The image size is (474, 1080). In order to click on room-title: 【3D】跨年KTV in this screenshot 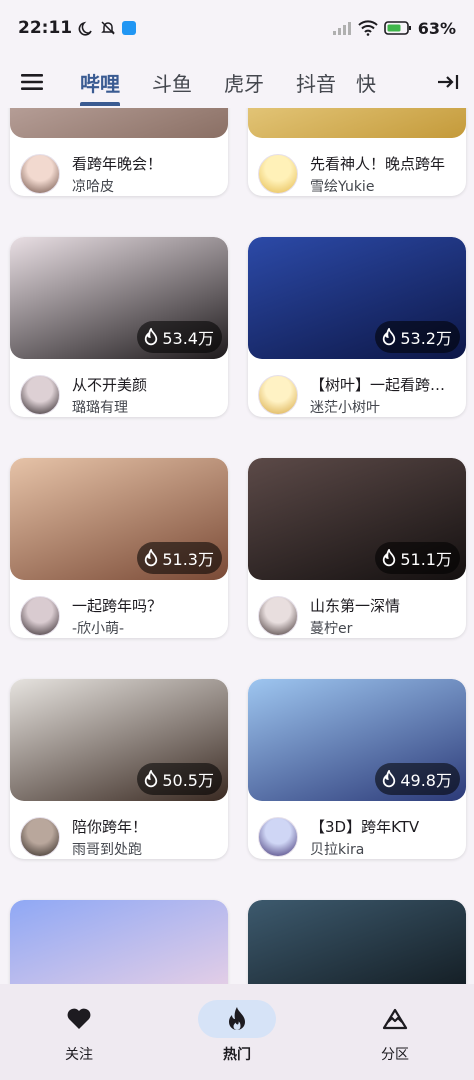, I will do `click(365, 827)`.